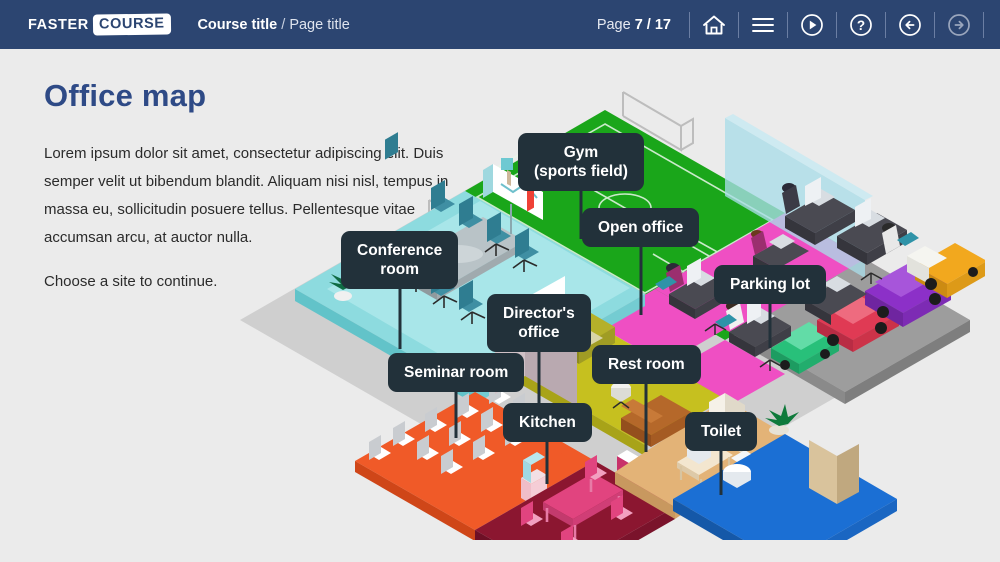 The image size is (1000, 562). What do you see at coordinates (770, 284) in the screenshot?
I see `hotspot-label: Parking lot` at bounding box center [770, 284].